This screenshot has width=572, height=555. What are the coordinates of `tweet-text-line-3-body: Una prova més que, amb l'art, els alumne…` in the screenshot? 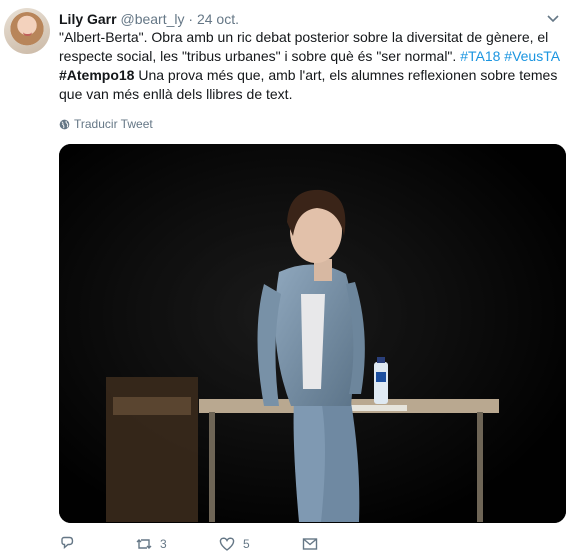 It's located at (346, 75).